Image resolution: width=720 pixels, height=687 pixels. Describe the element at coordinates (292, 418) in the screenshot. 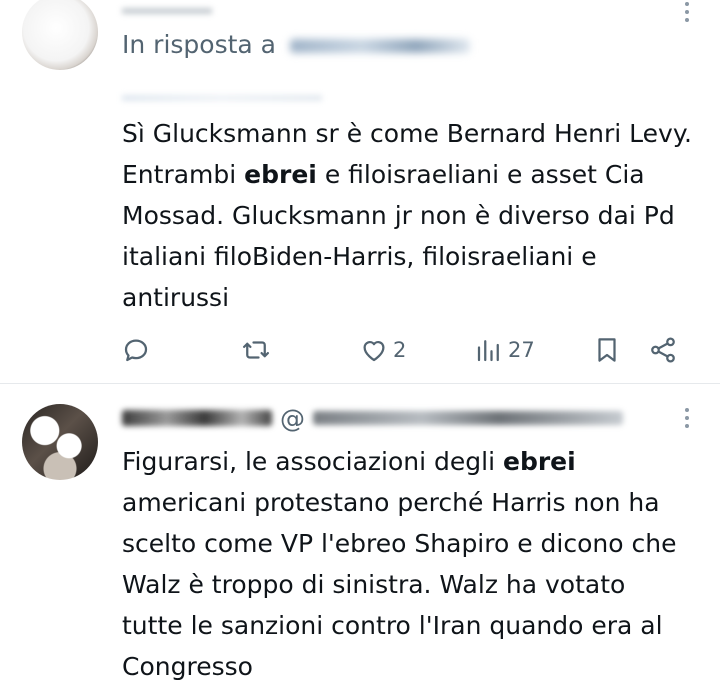

I see `author-handle-prefix: @` at that location.